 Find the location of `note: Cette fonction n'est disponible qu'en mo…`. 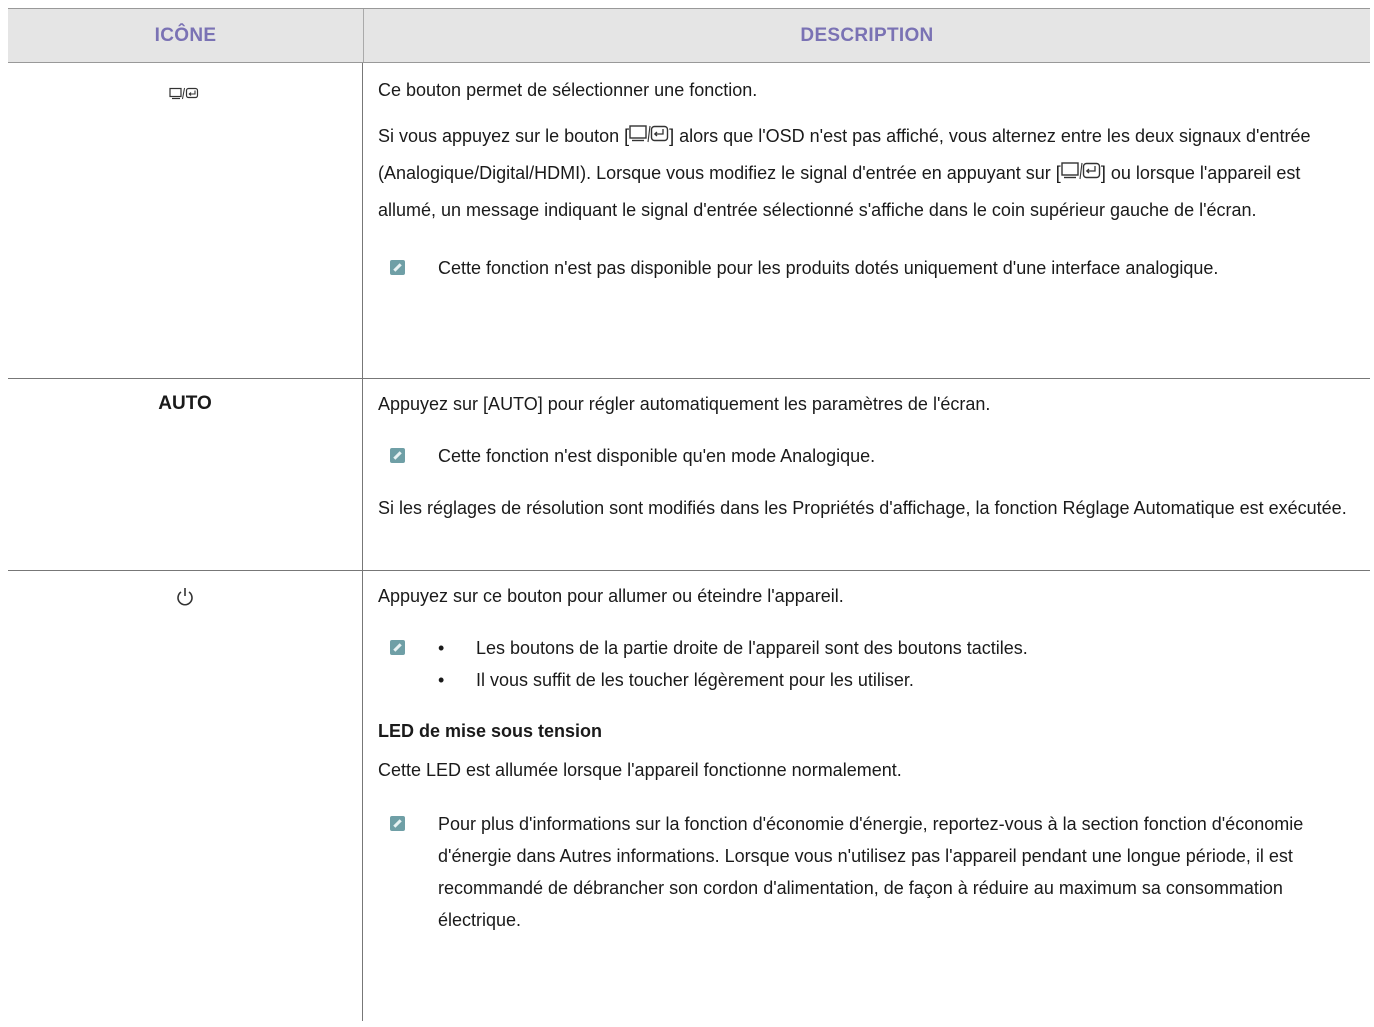

note: Cette fonction n'est disponible qu'en mo… is located at coordinates (869, 456).